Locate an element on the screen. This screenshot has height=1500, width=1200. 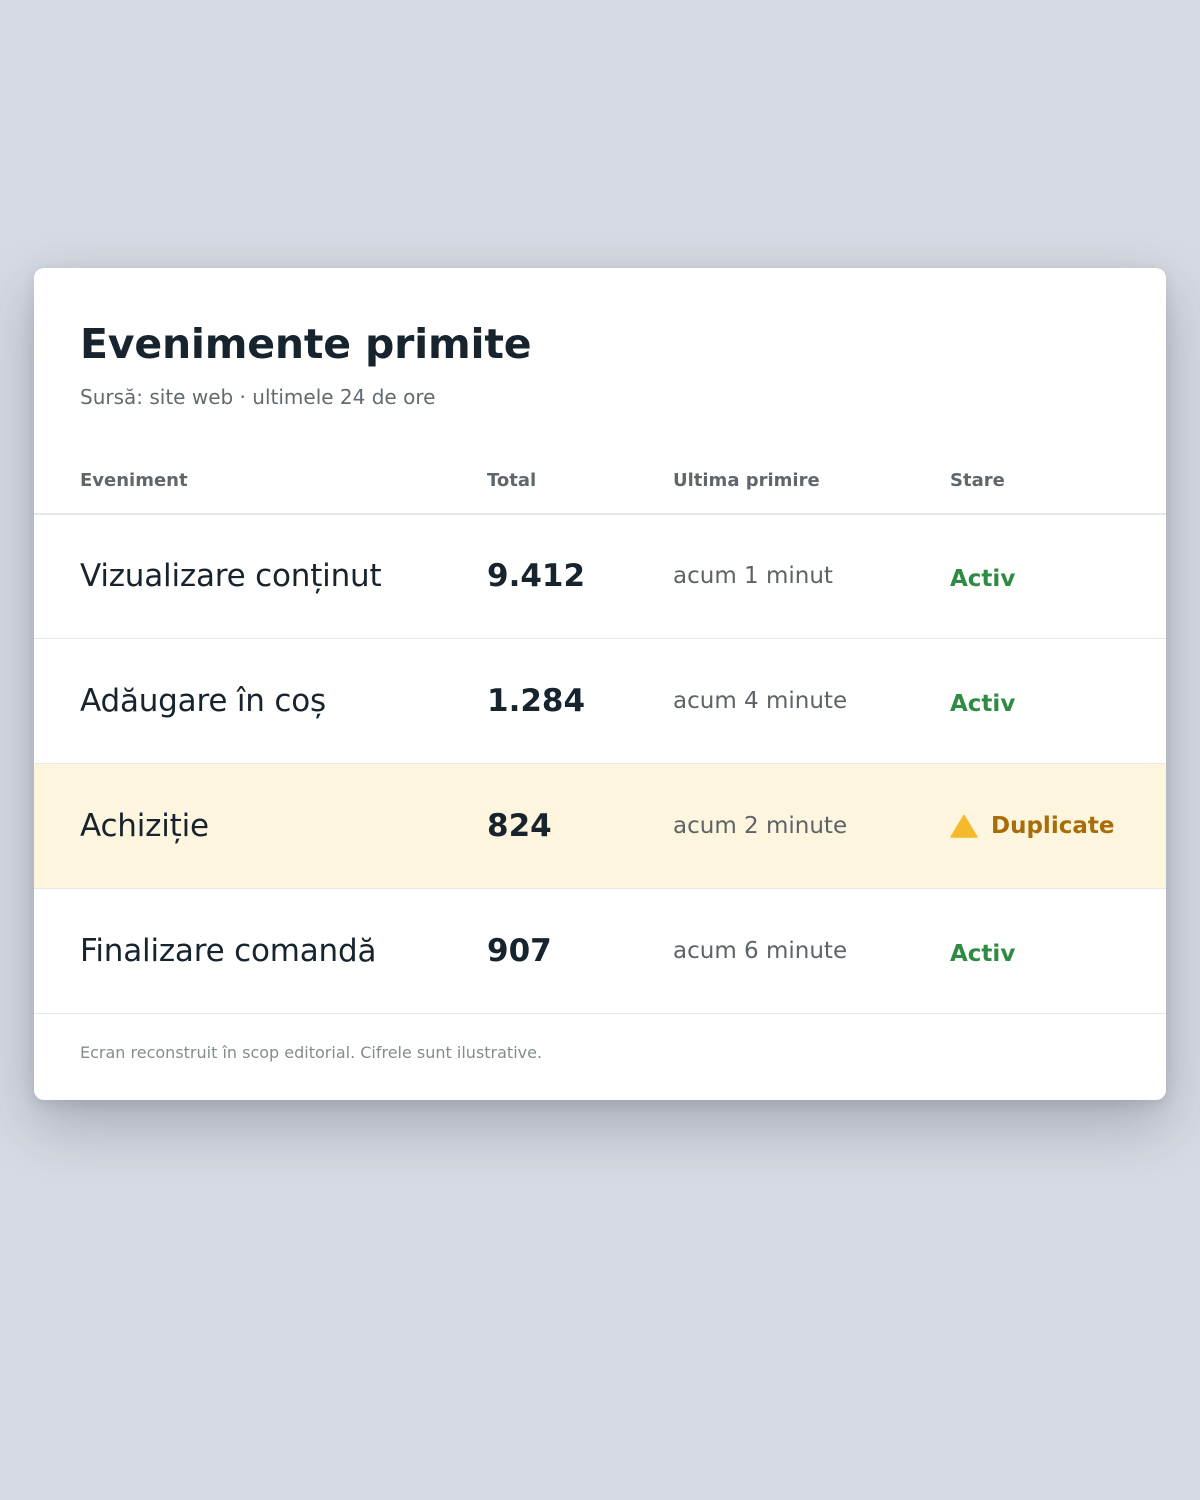
status-badge-duplicate: Duplicate is located at coordinates (1032, 826).